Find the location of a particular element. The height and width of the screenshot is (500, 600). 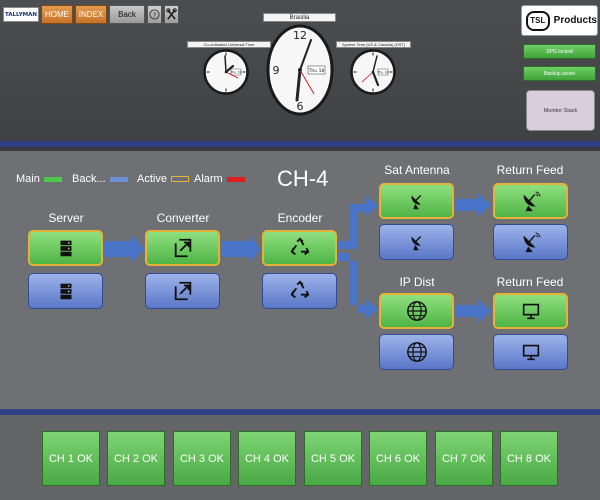

logo-text: TALLYMAN is located at coordinates (21, 14).